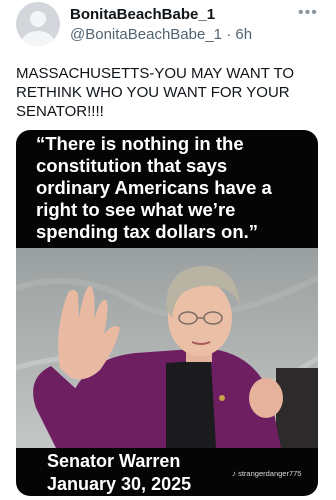 Image resolution: width=336 pixels, height=500 pixels. I want to click on avatar, so click(38, 24).